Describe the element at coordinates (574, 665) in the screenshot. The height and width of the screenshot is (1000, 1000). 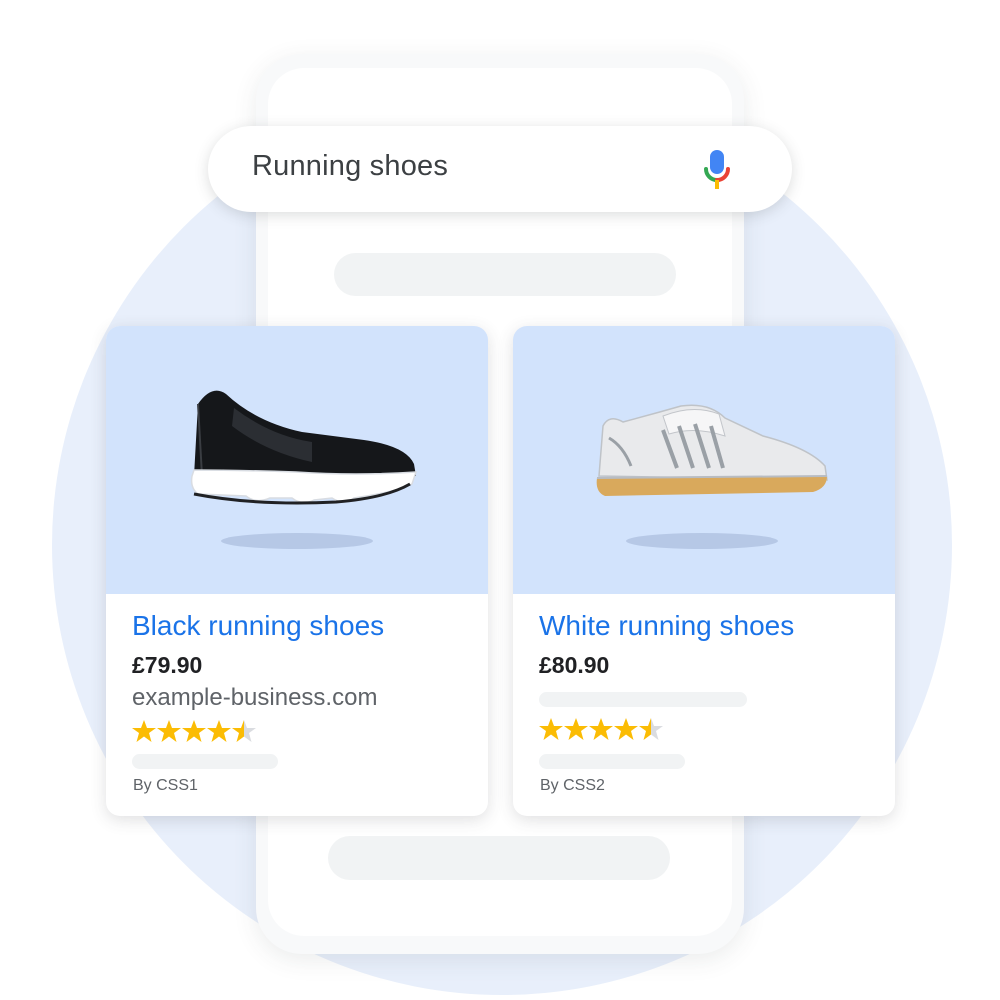
I see `product-price: £80.90` at that location.